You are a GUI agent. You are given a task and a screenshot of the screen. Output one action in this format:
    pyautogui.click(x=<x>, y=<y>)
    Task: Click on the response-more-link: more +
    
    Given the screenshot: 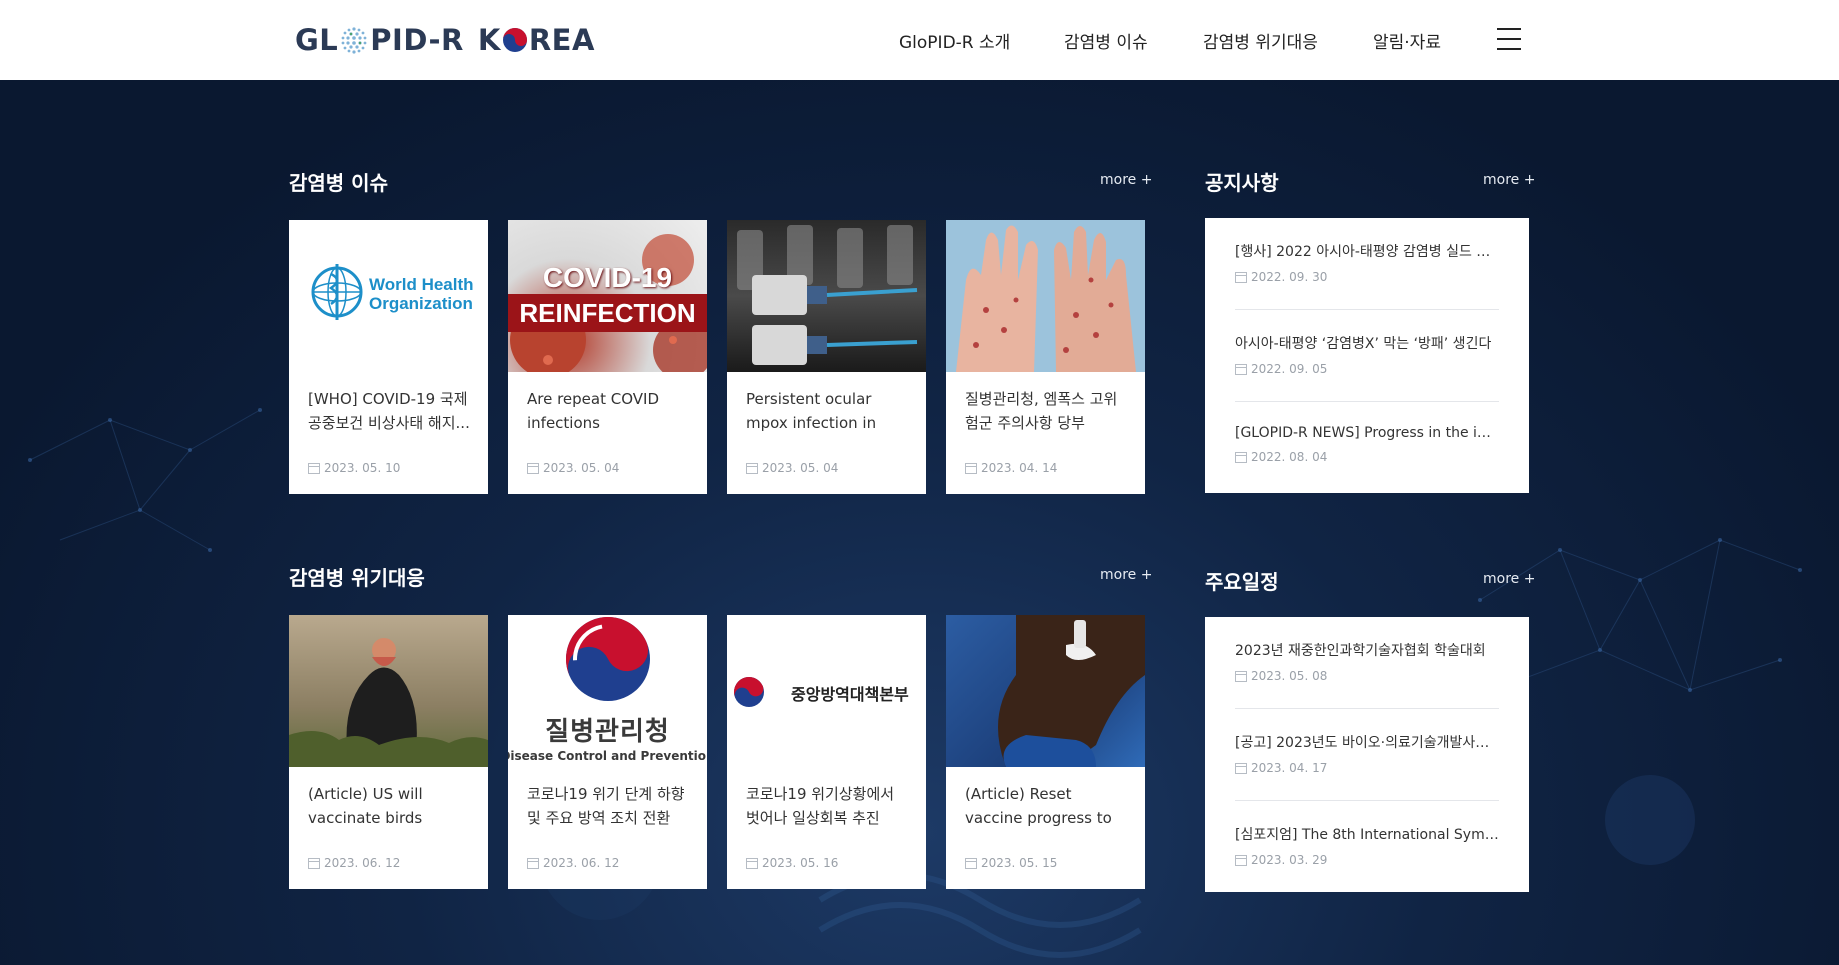 What is the action you would take?
    pyautogui.click(x=1126, y=575)
    